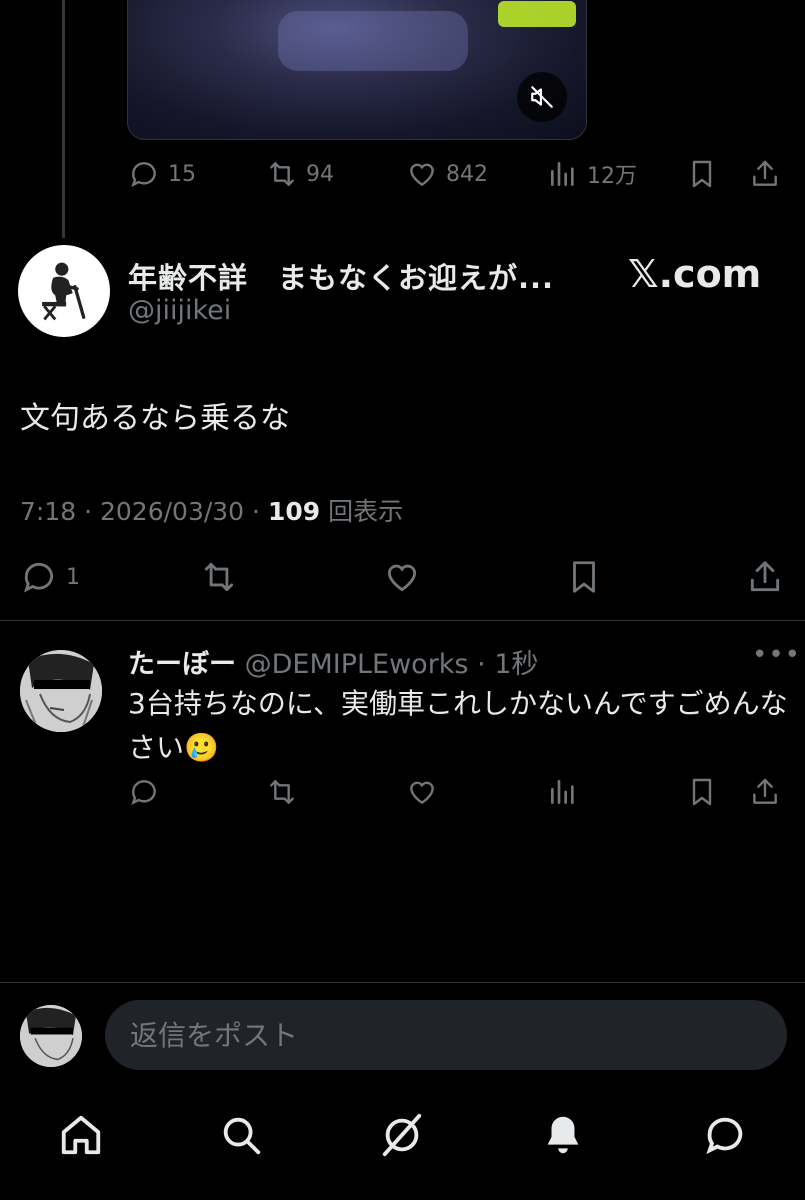 The image size is (805, 1200). I want to click on reply-author-avatar, so click(61, 691).